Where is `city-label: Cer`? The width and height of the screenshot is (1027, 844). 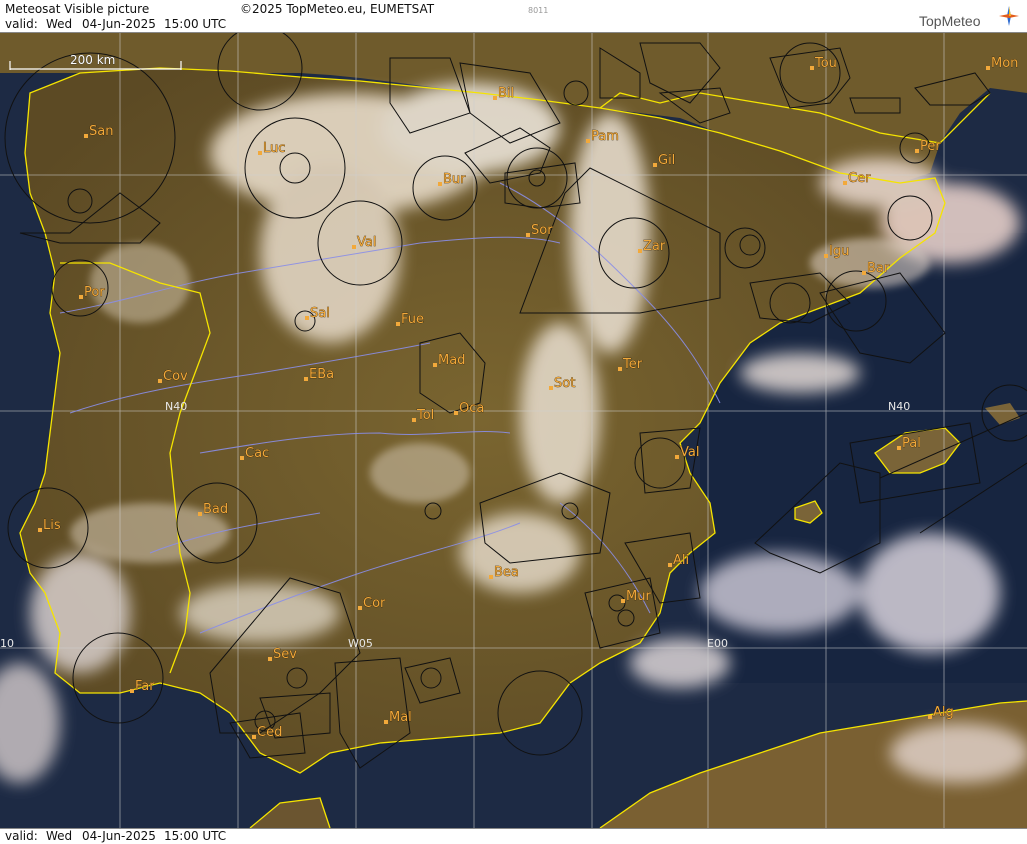 city-label: Cer is located at coordinates (859, 178).